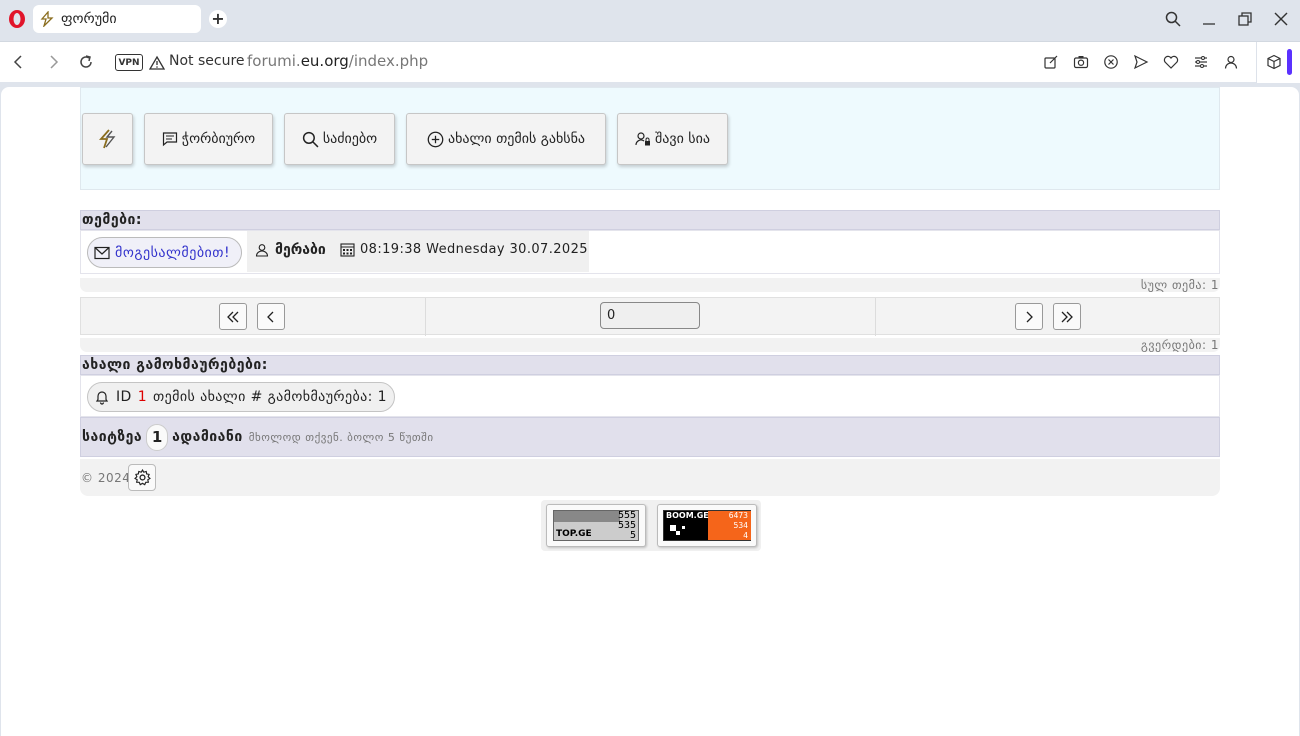 The image size is (1300, 736). Describe the element at coordinates (347, 250) in the screenshot. I see `calendar-icon` at that location.